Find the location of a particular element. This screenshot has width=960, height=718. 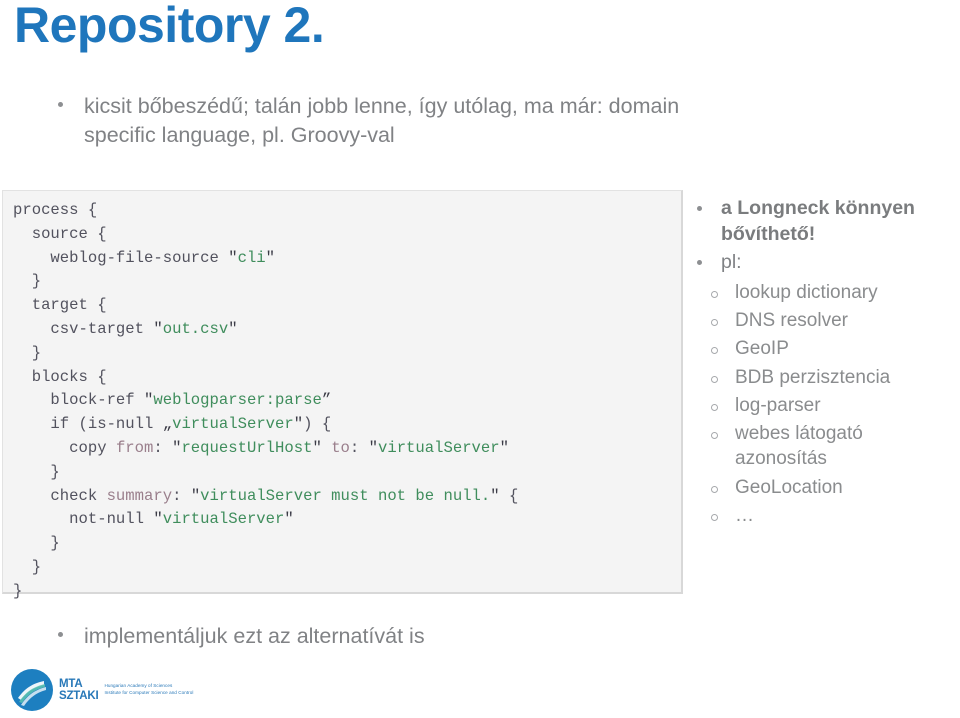

bottom-bullet-label: implementáljuk ezt az alternatívát is is located at coordinates (254, 636).